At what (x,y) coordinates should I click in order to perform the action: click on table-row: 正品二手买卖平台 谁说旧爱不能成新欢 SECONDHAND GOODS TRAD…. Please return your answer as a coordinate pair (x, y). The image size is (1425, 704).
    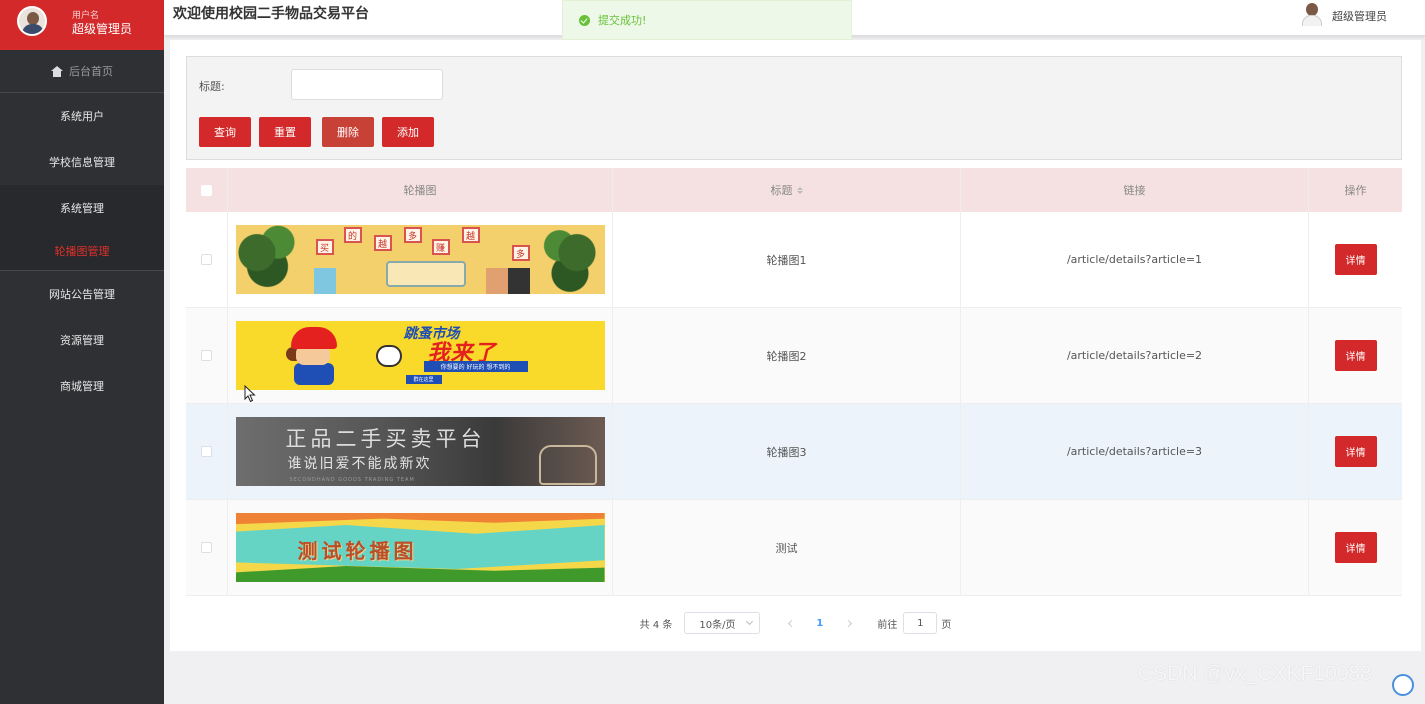
    Looking at the image, I should click on (794, 452).